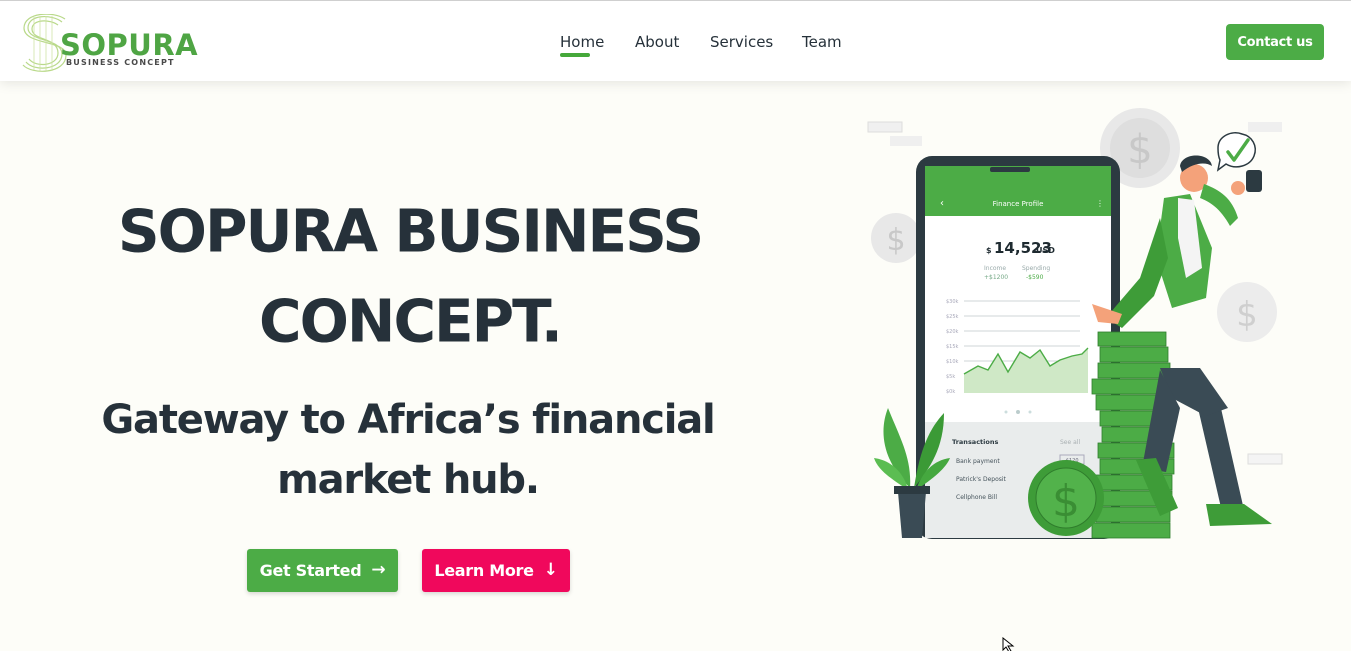  I want to click on logo-wordmark: SOPURA, so click(129, 45).